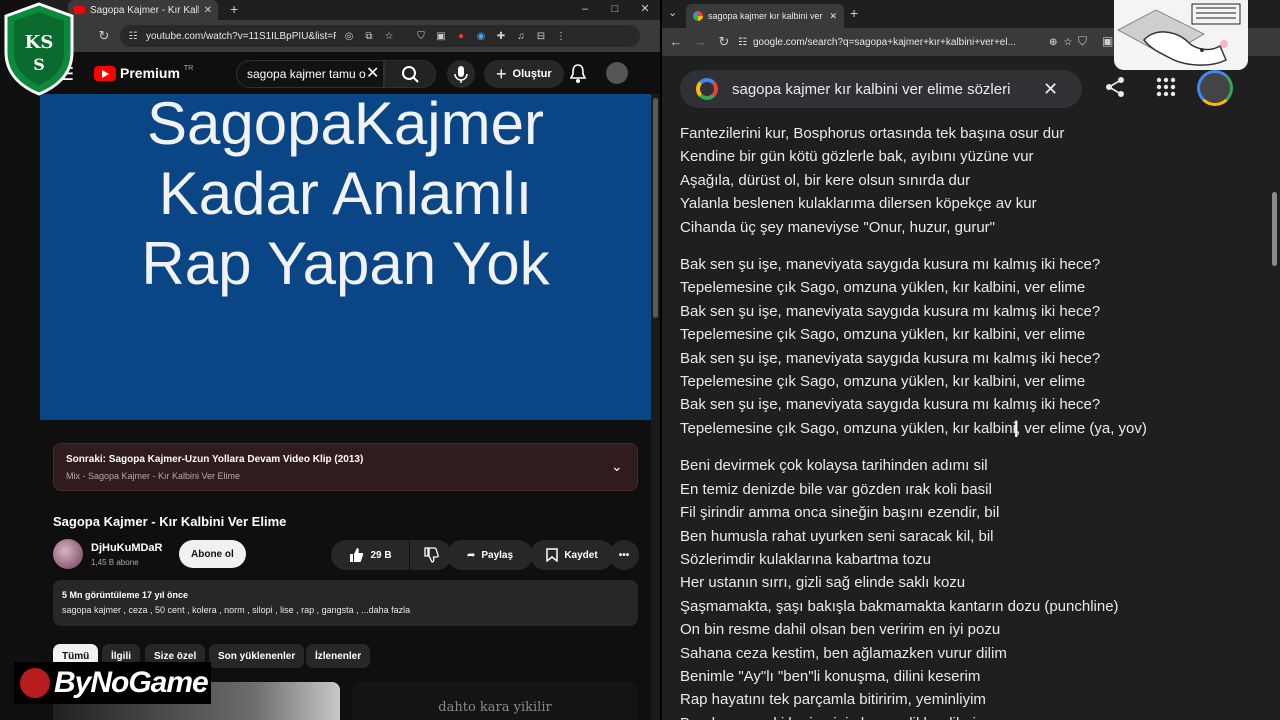  I want to click on puzzle-icon: ✚, so click(501, 36).